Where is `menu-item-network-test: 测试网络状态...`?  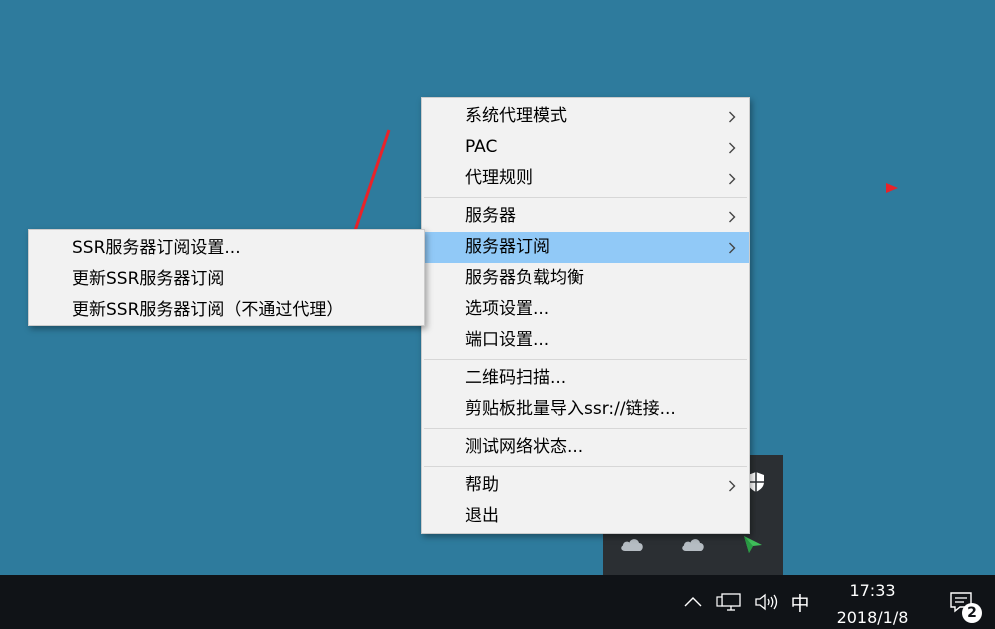
menu-item-network-test: 测试网络状态... is located at coordinates (585, 447).